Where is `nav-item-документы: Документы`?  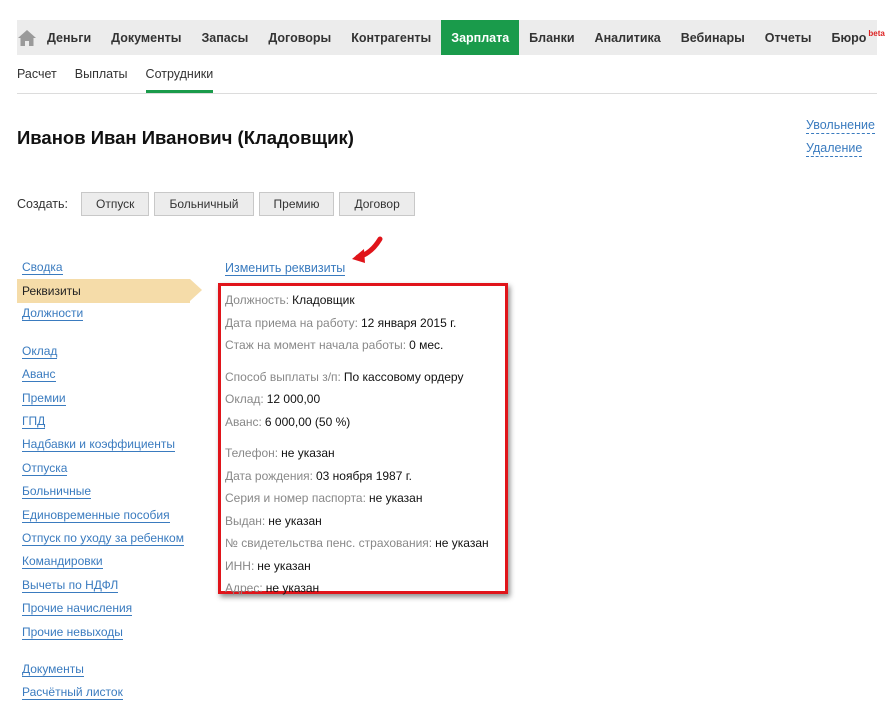
nav-item-документы: Документы is located at coordinates (146, 37).